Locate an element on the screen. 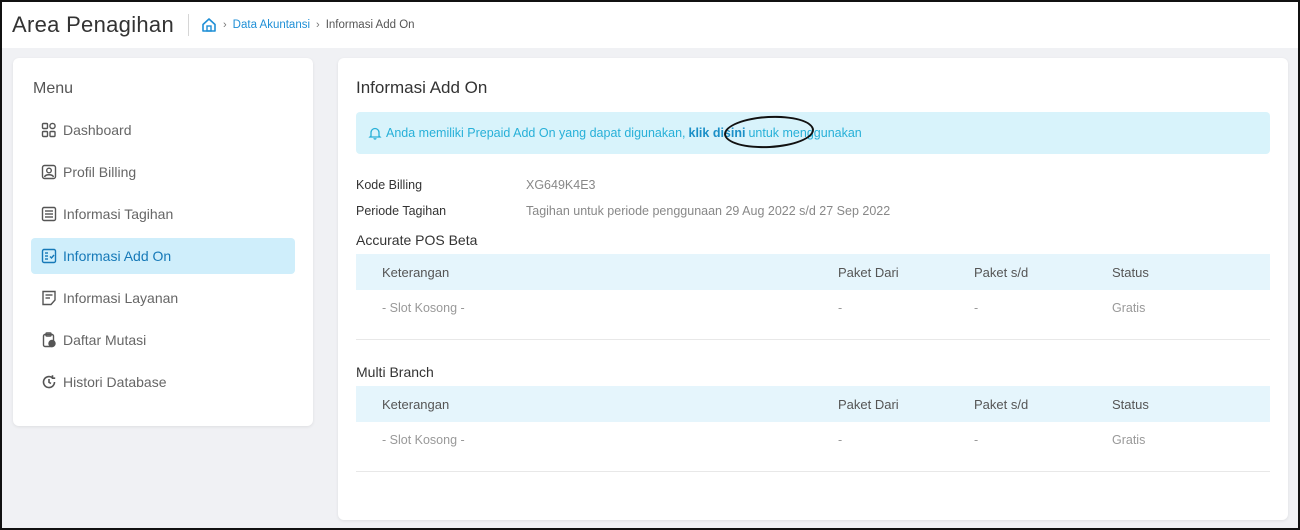 The width and height of the screenshot is (1300, 530). annotation-circle is located at coordinates (769, 132).